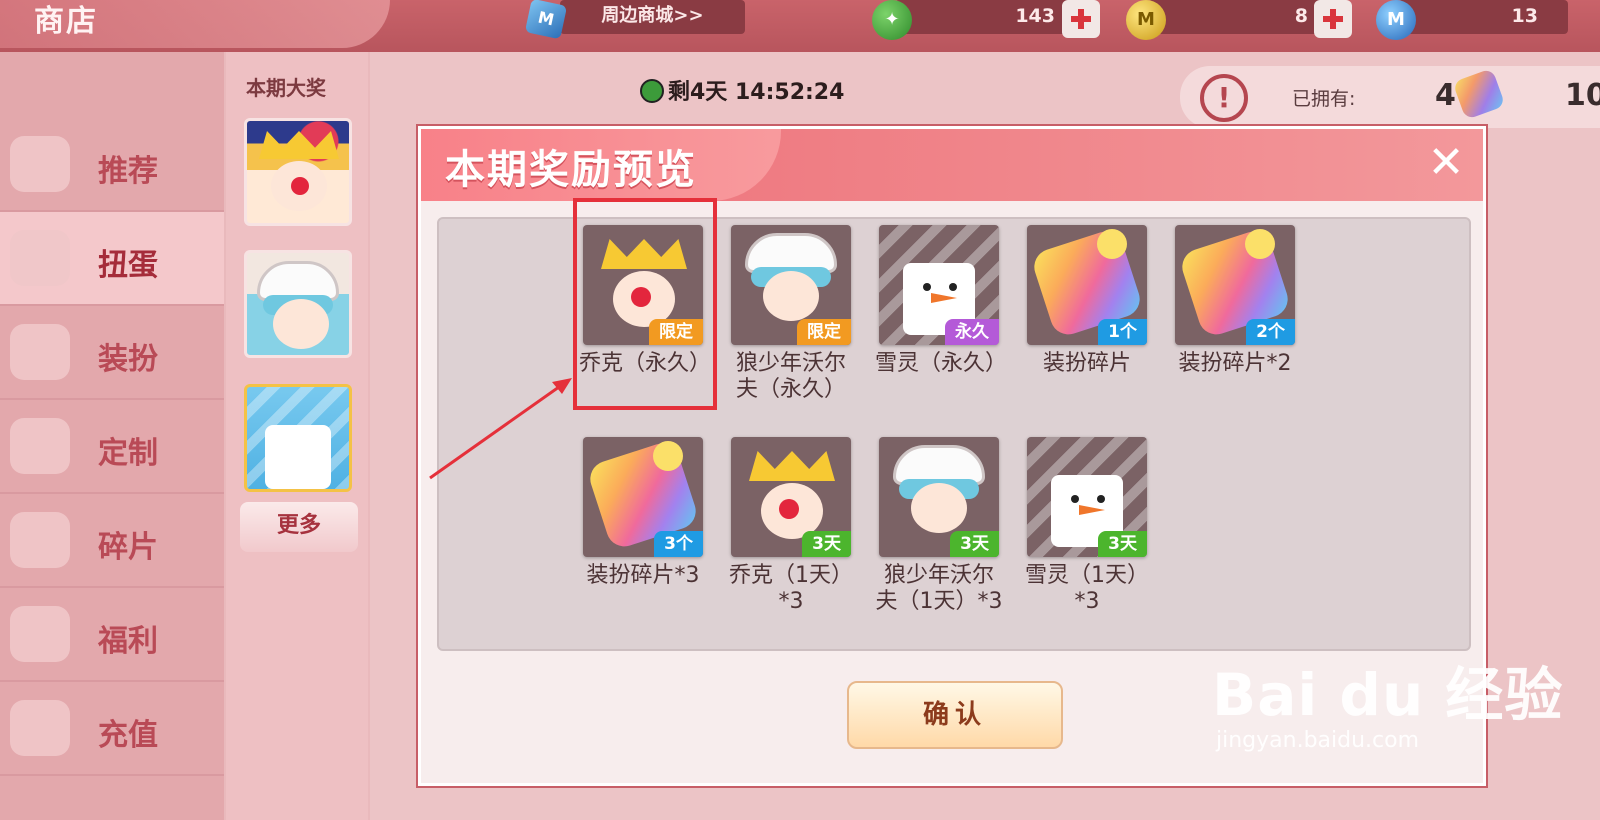  Describe the element at coordinates (1388, 695) in the screenshot. I see `watermark-main: Bai du 经验` at that location.